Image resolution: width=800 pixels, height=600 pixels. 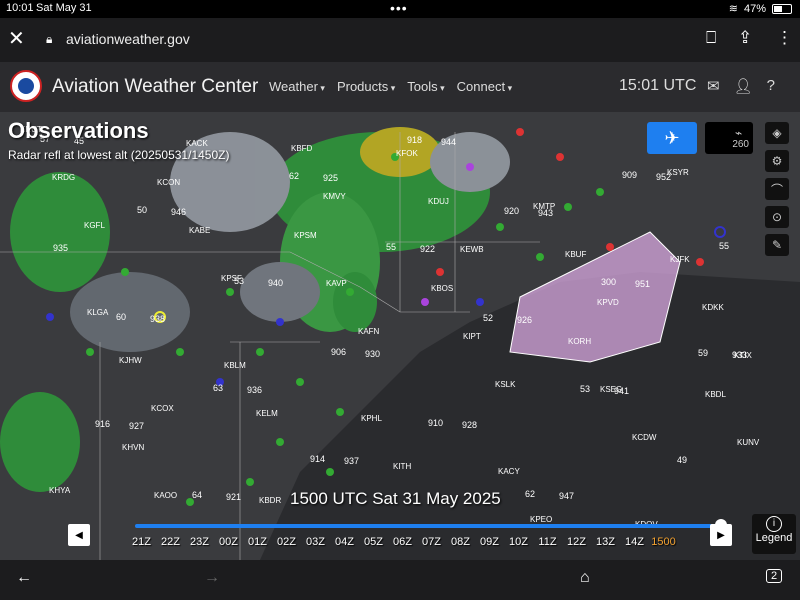 I want to click on station-value-label: 55, so click(x=391, y=247).